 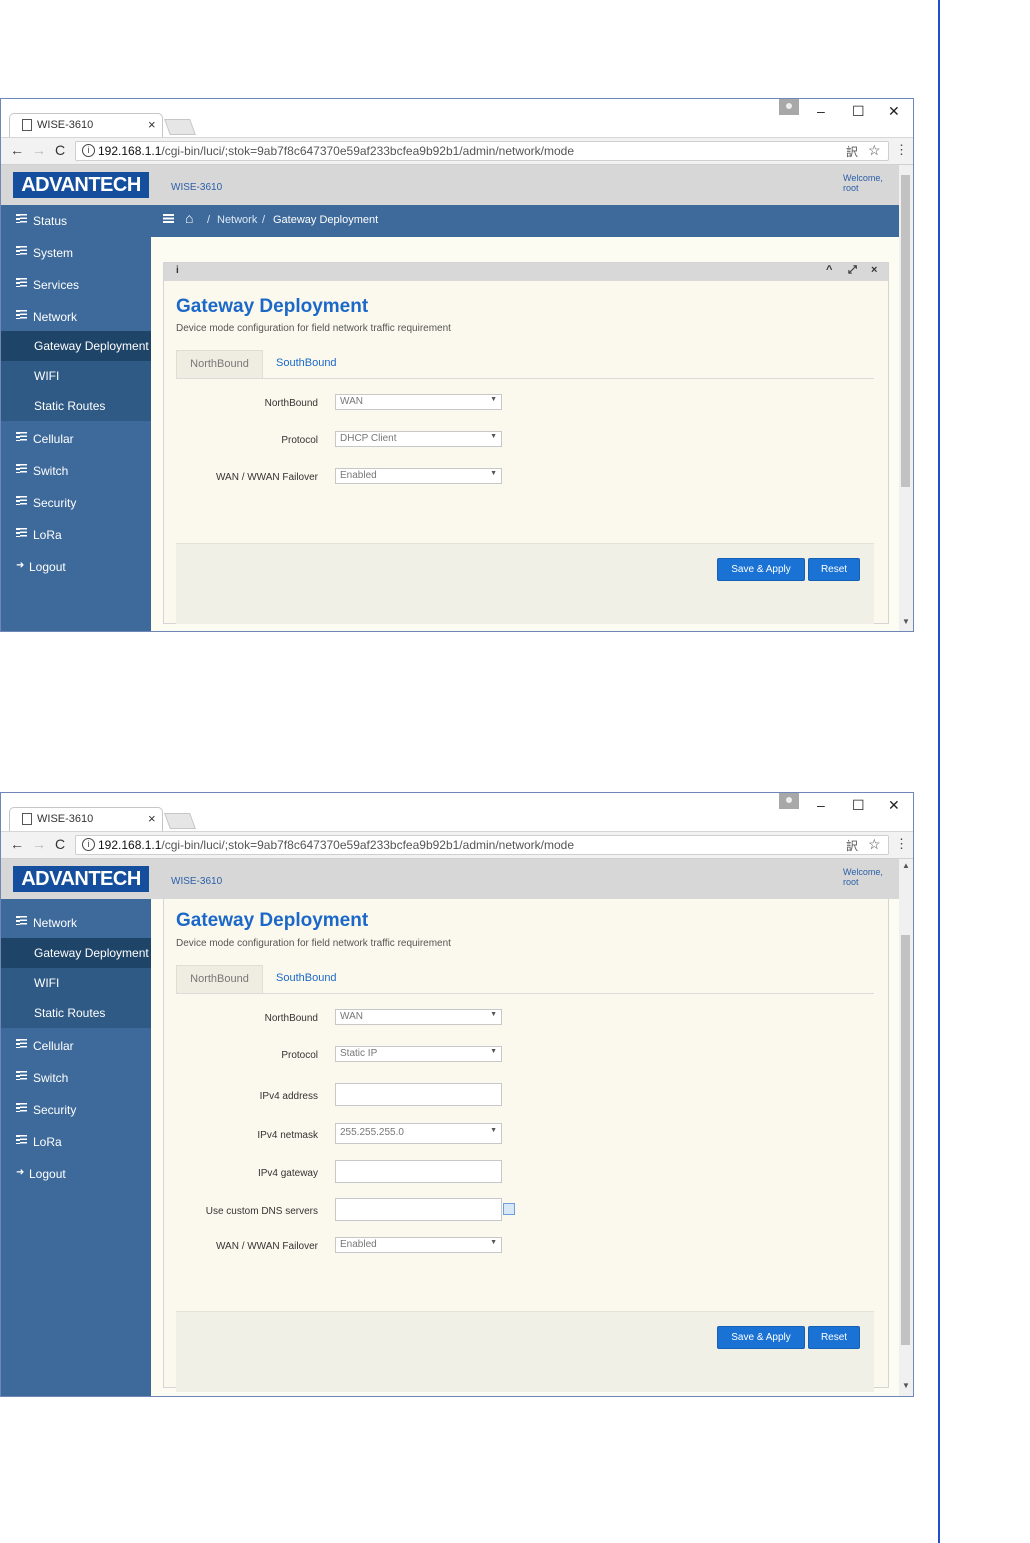 I want to click on sidebar-item-system: System, so click(x=76, y=252).